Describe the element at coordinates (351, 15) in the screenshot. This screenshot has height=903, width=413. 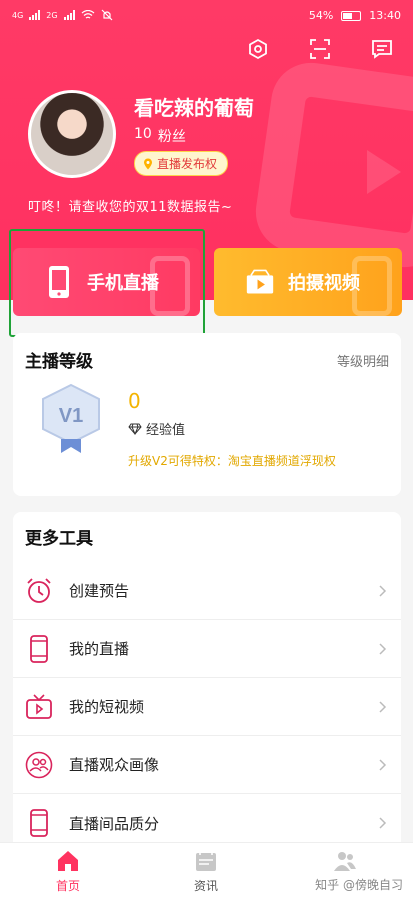
I see `battery-icon` at that location.